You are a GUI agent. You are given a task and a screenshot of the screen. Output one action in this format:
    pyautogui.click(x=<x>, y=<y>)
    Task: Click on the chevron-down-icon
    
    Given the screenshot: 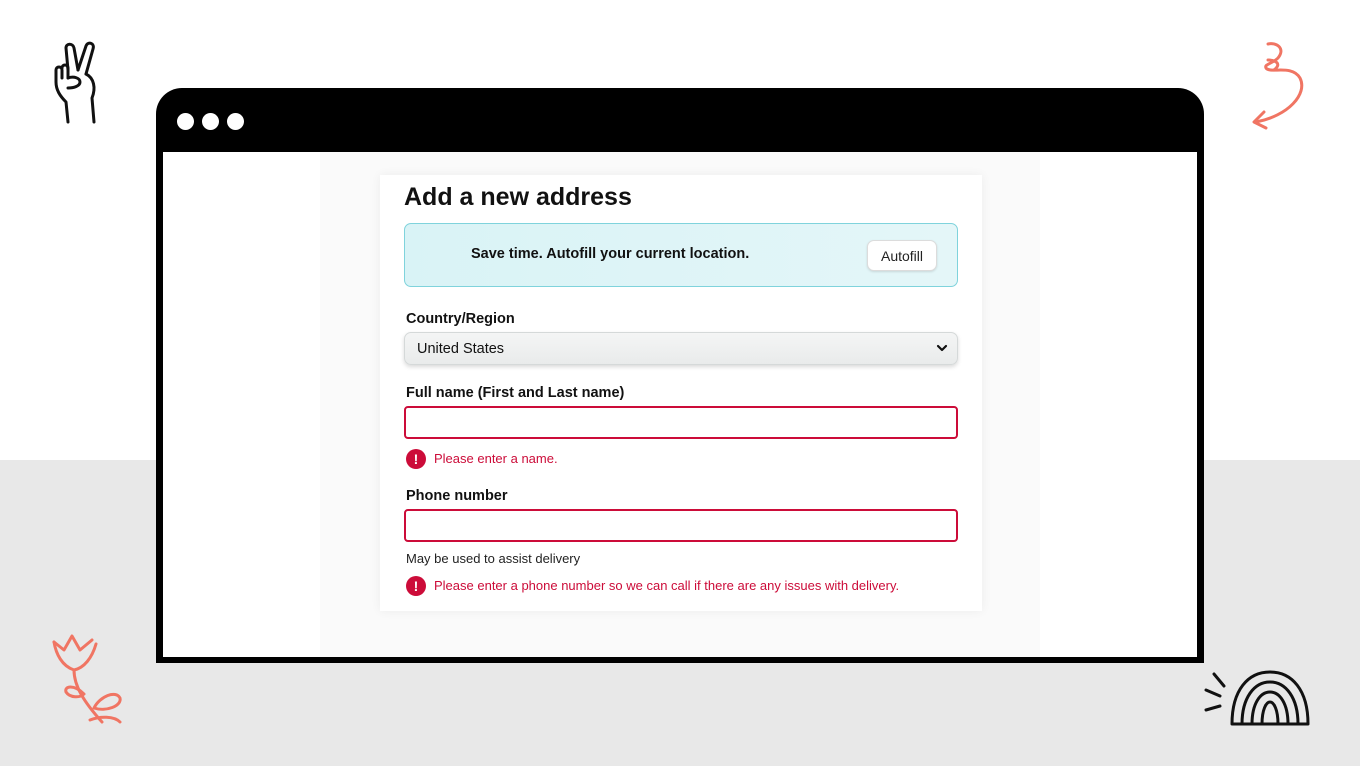 What is the action you would take?
    pyautogui.click(x=942, y=348)
    